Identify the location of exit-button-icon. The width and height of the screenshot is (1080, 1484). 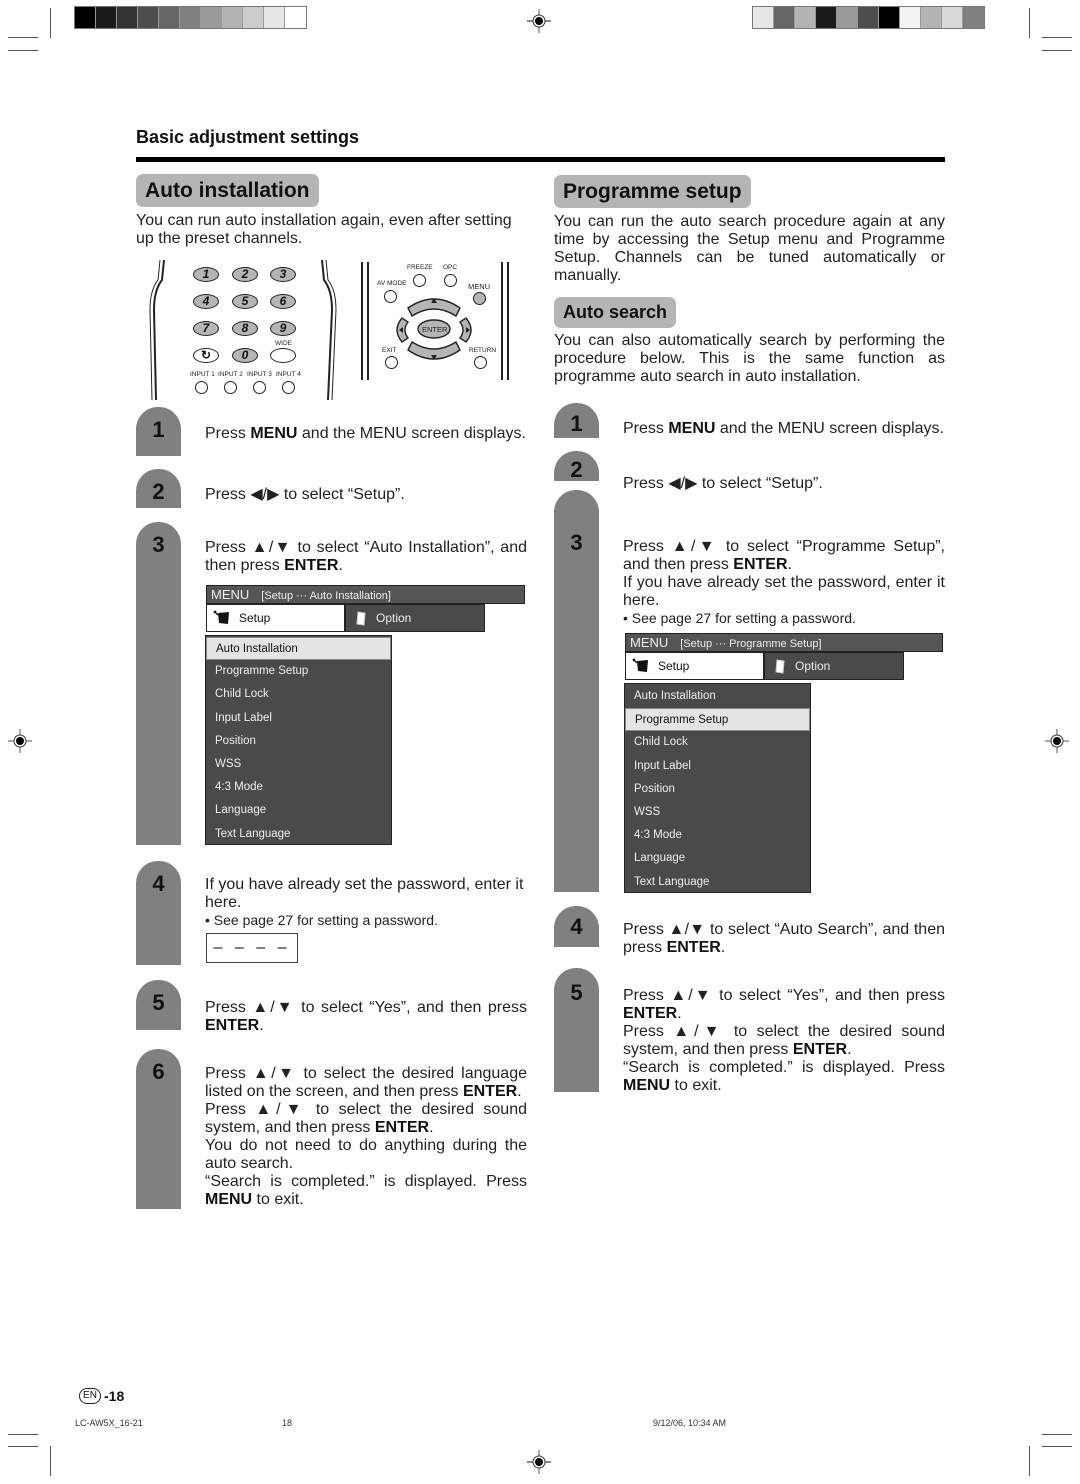
(391, 362).